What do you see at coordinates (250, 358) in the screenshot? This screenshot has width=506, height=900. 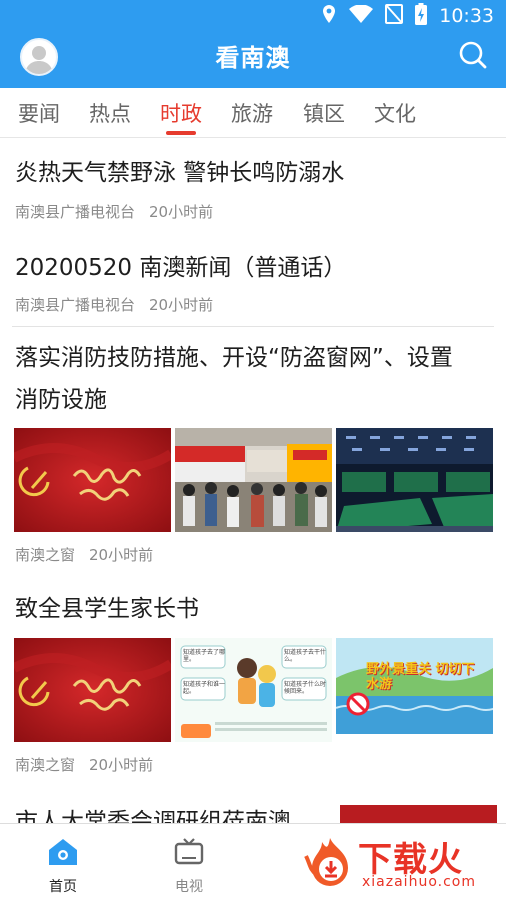 I see `news-title-line-1: 落实消防技防措施、开设“防盗窗网”、设置` at bounding box center [250, 358].